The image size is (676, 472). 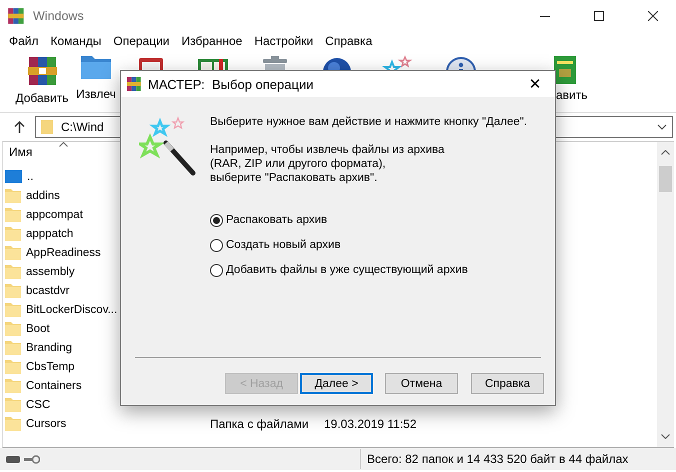 I want to click on menu-item: Операции, so click(x=141, y=42).